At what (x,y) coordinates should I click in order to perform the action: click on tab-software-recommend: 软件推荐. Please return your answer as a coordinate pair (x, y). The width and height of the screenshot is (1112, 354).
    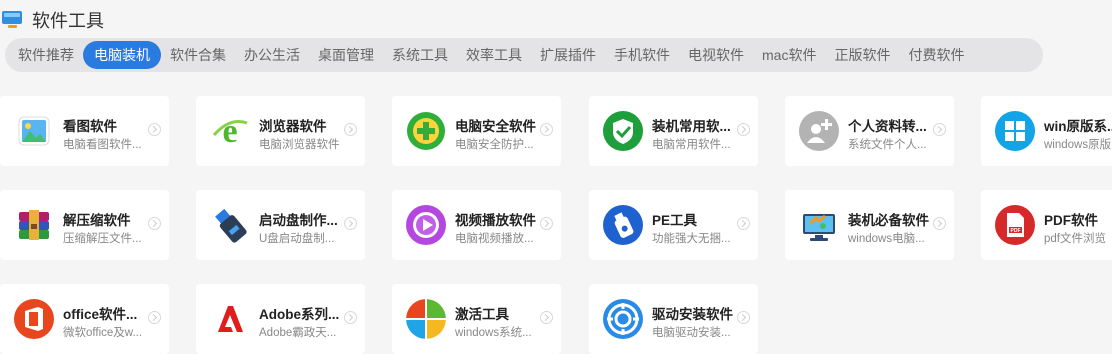
    Looking at the image, I should click on (46, 55).